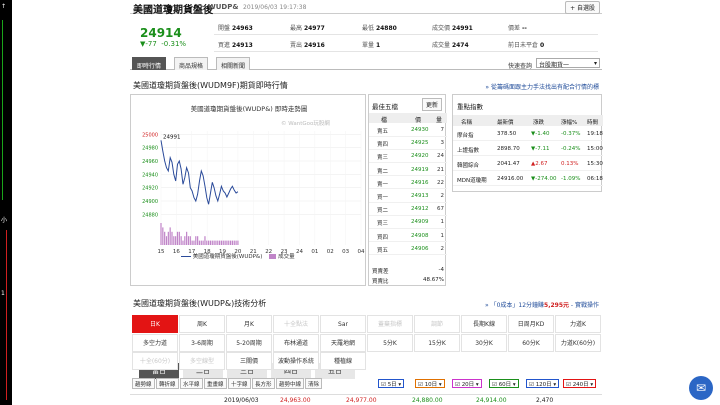 The width and height of the screenshot is (720, 405). I want to click on row-label: 賣一, so click(383, 184).